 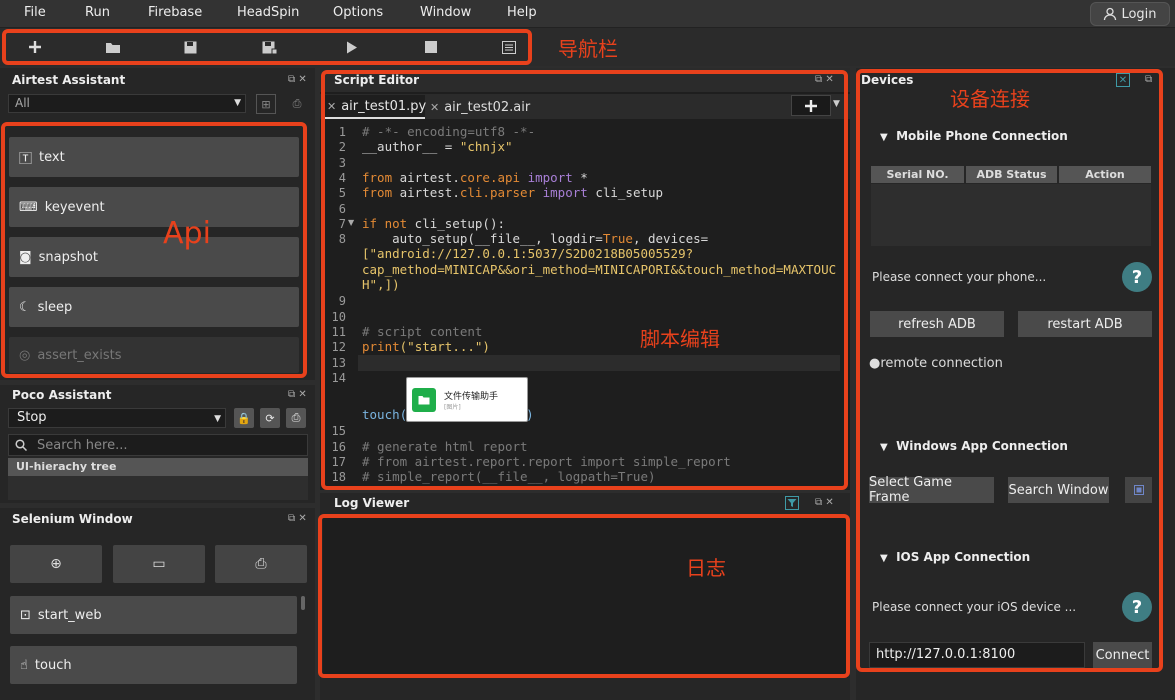 What do you see at coordinates (588, 49) in the screenshot?
I see `toolbar-annotation: 导航栏` at bounding box center [588, 49].